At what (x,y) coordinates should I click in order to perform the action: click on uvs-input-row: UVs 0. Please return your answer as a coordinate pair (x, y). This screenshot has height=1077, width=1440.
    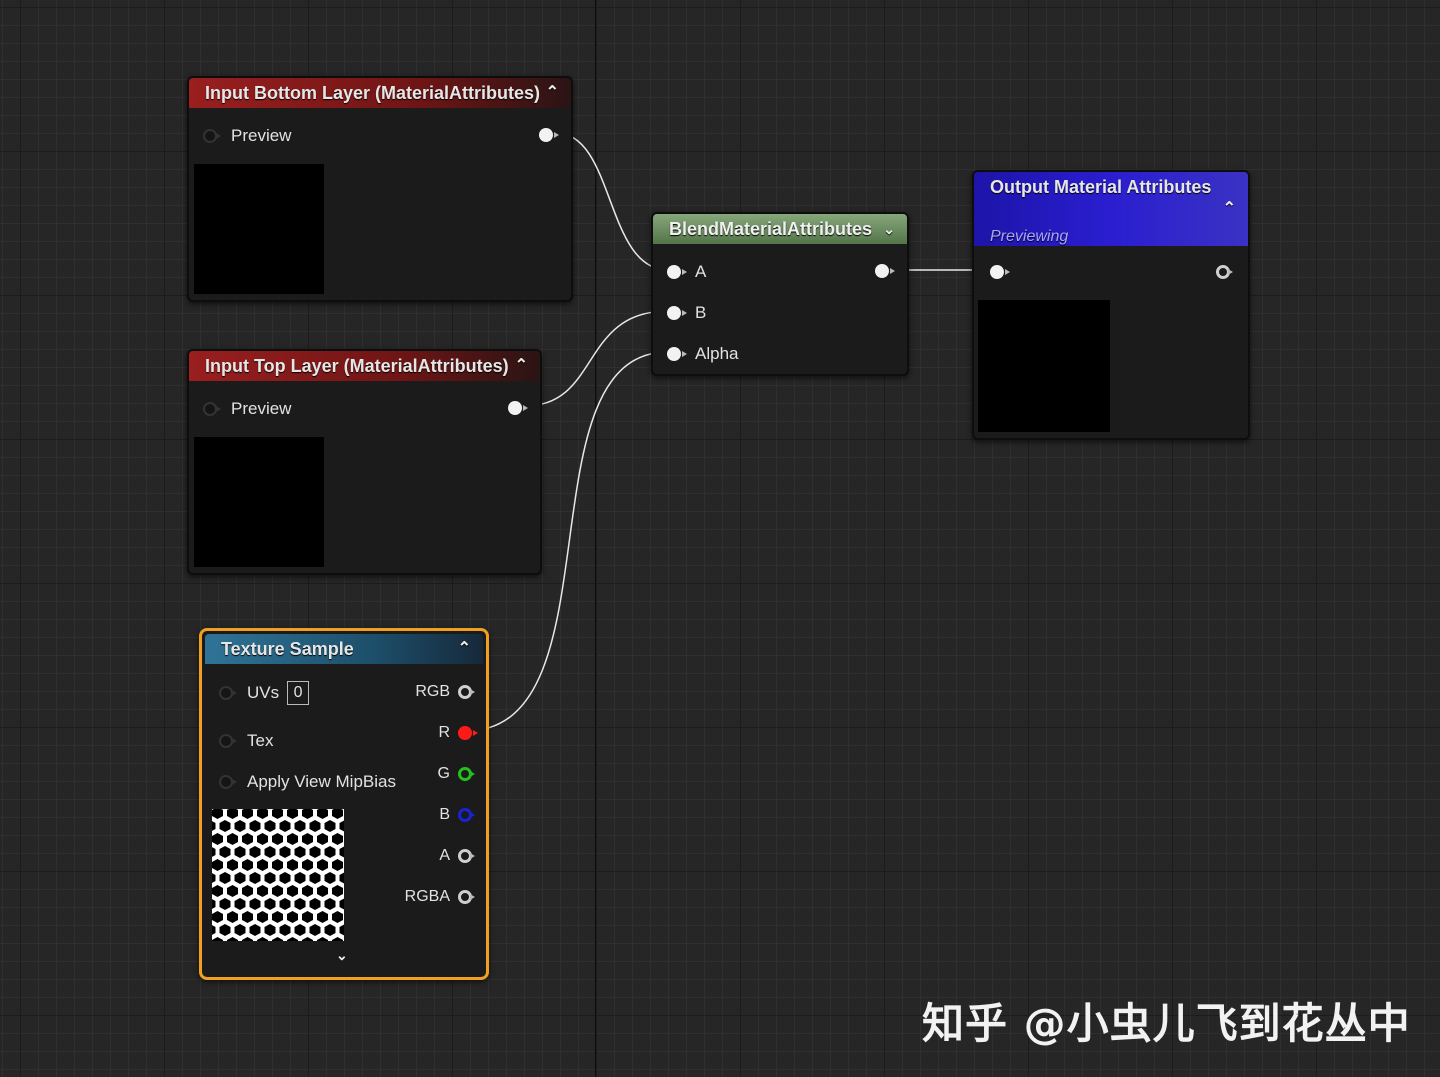
    Looking at the image, I should click on (264, 693).